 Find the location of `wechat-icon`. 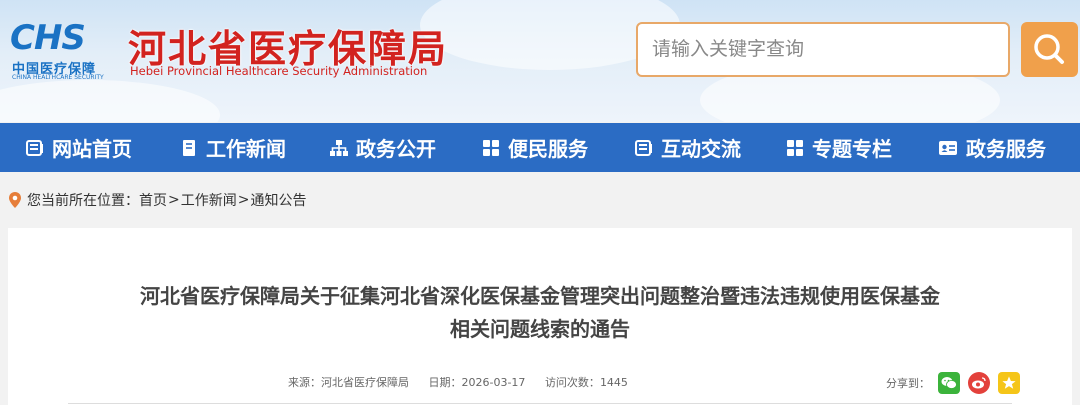

wechat-icon is located at coordinates (949, 383).